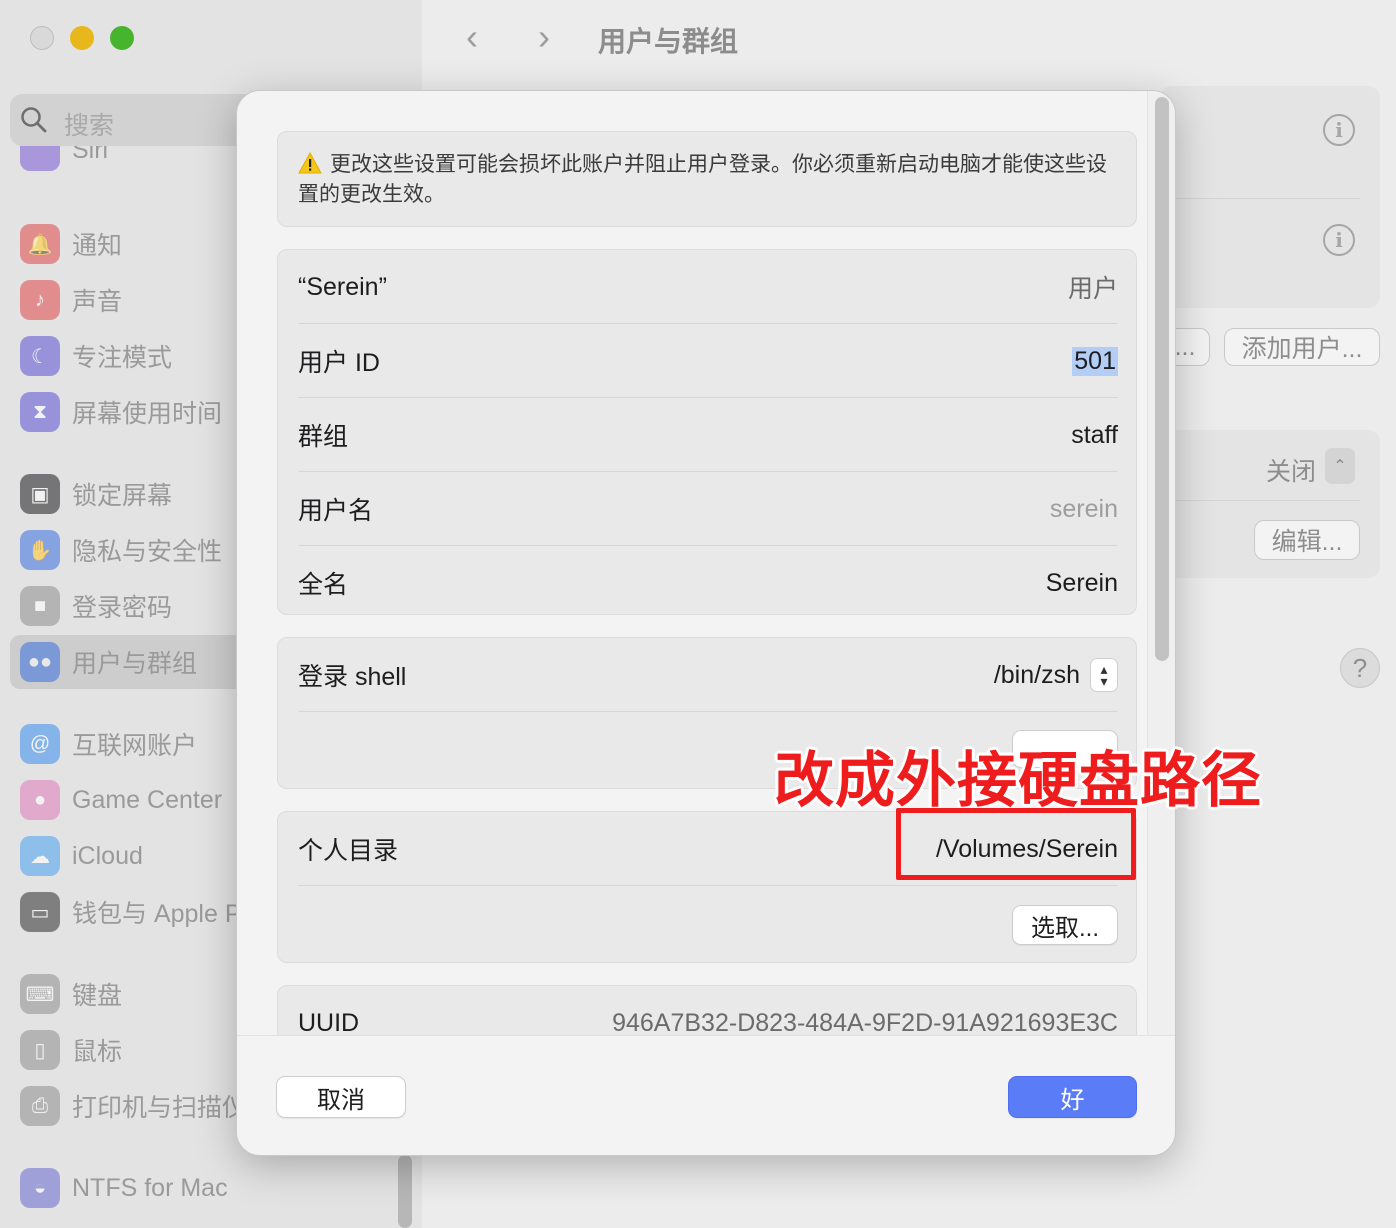 The image size is (1396, 1228). Describe the element at coordinates (40, 1106) in the screenshot. I see `printer-icon: ⎙` at that location.